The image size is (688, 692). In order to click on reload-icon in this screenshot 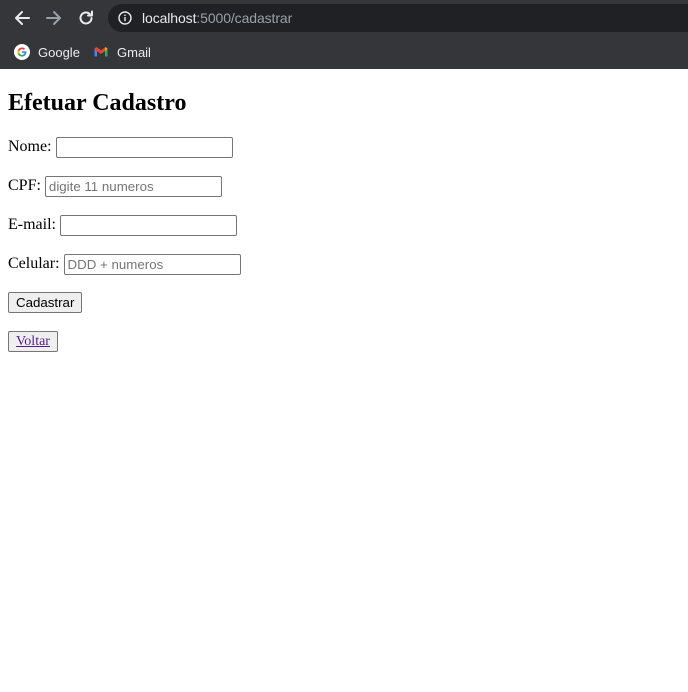, I will do `click(86, 17)`.